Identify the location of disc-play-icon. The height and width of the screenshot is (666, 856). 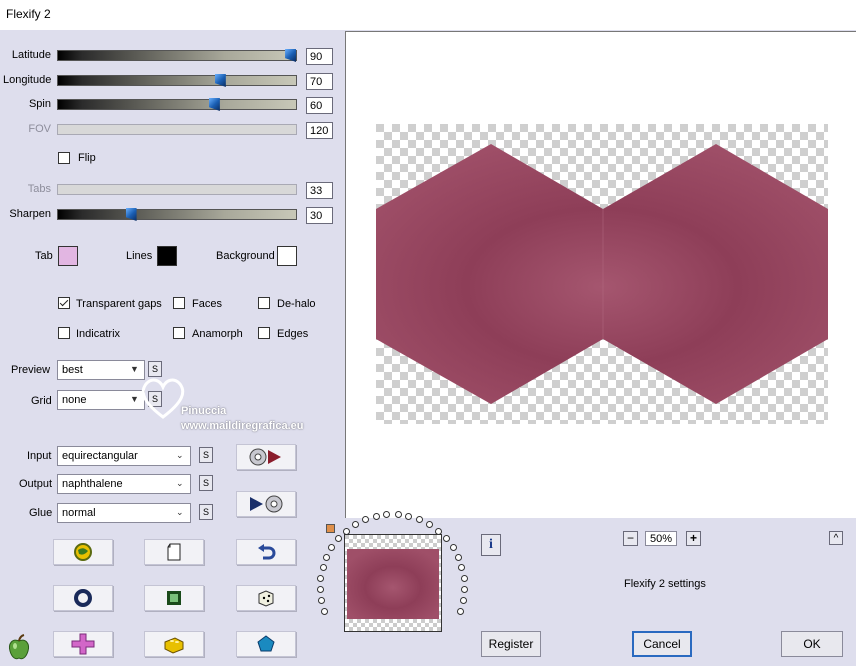
(265, 457).